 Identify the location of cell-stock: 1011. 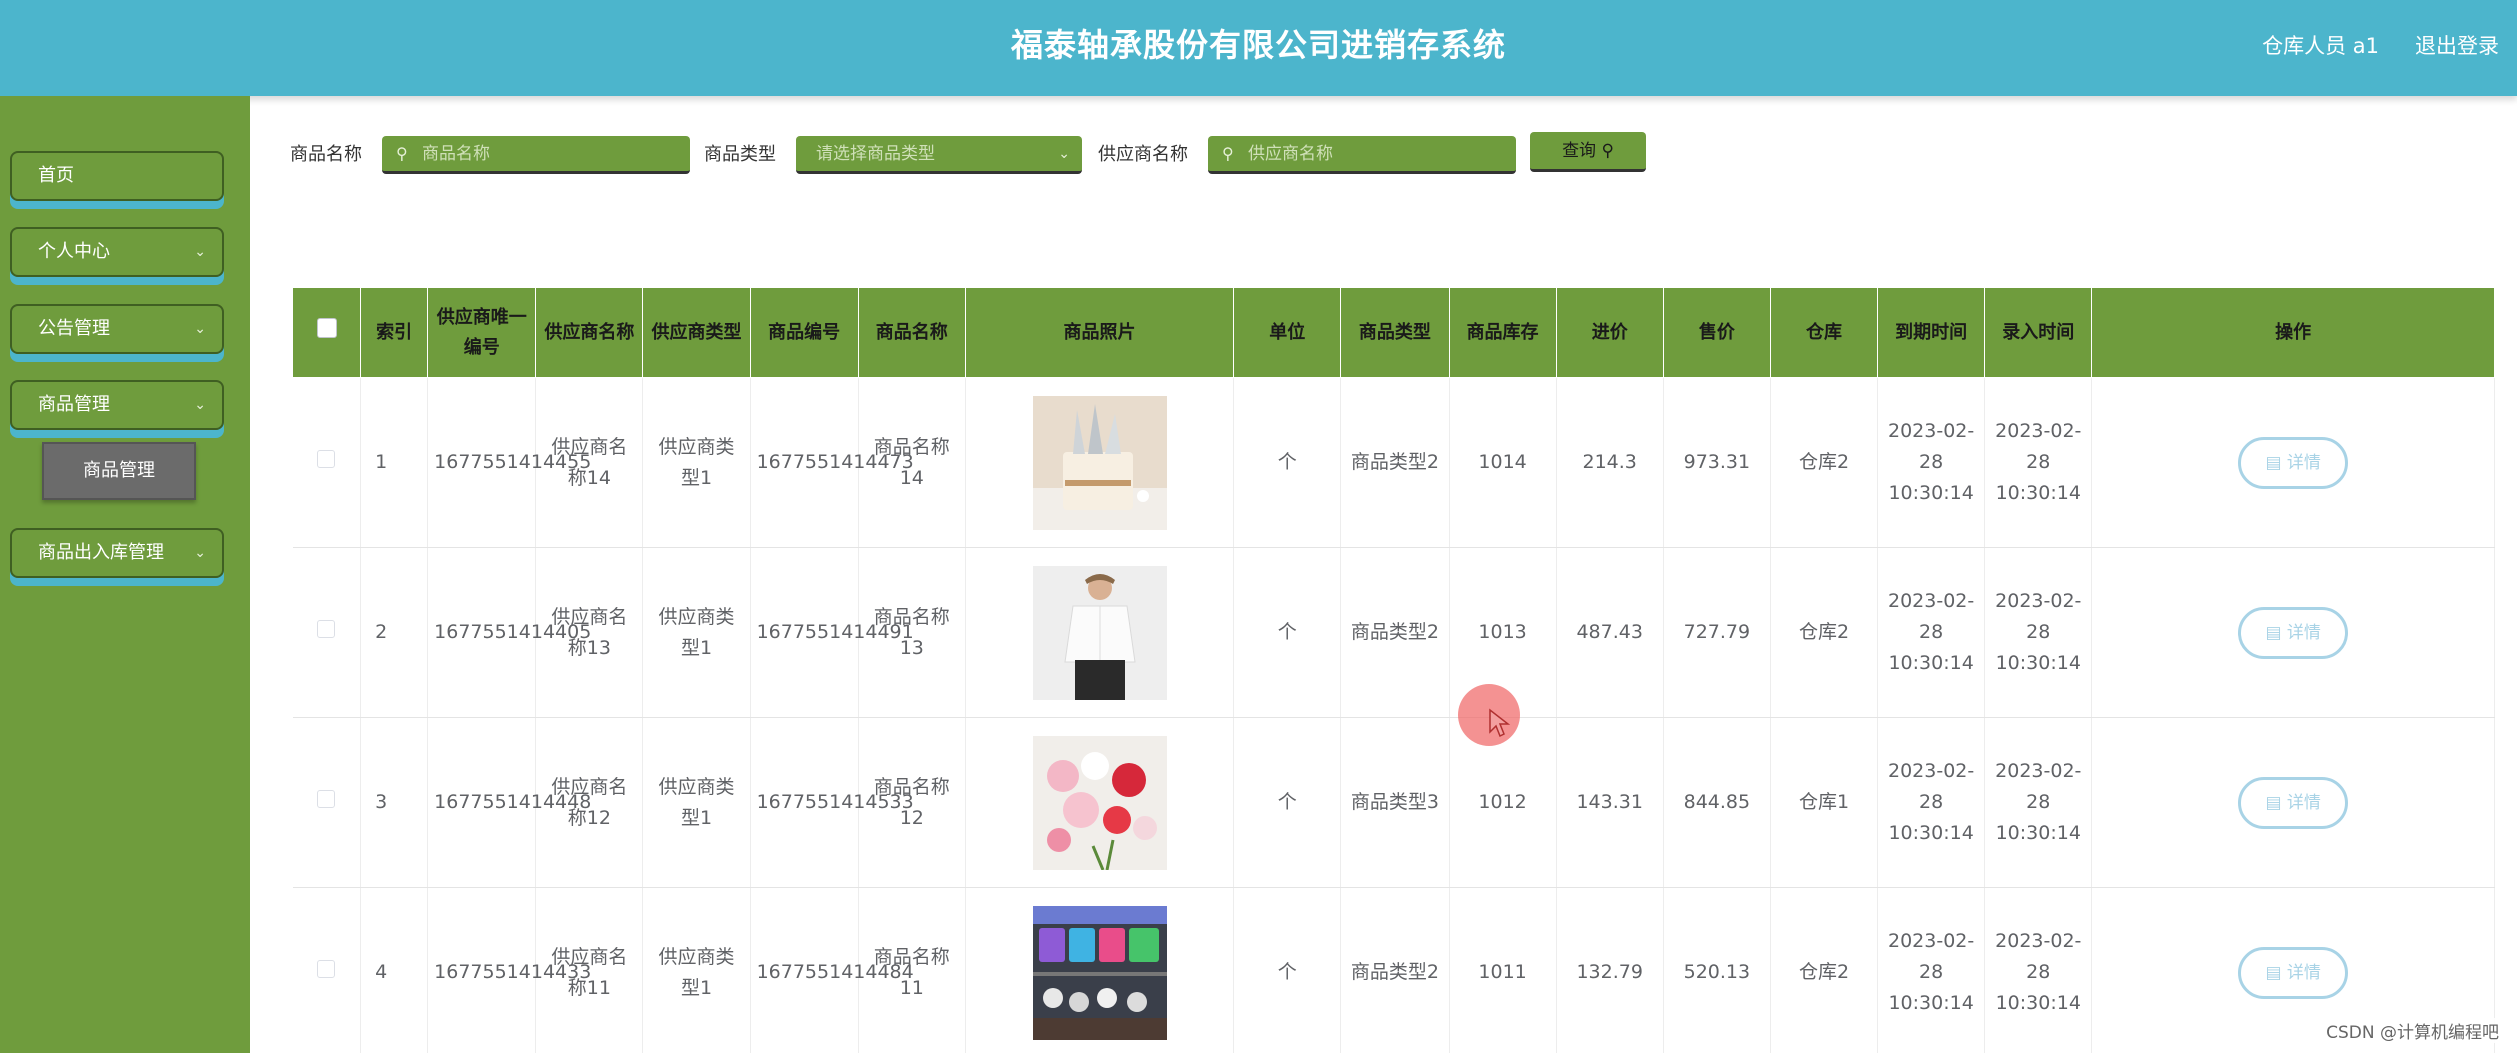
(1503, 970).